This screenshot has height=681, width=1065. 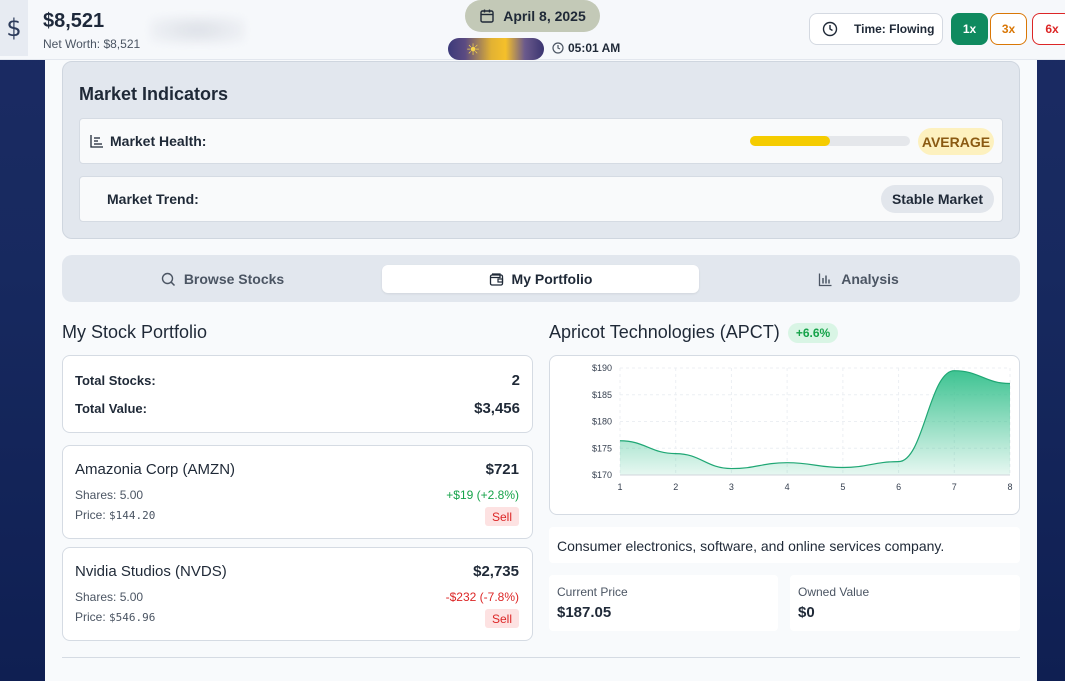 What do you see at coordinates (1008, 29) in the screenshot?
I see `speed-3x-button: 3x` at bounding box center [1008, 29].